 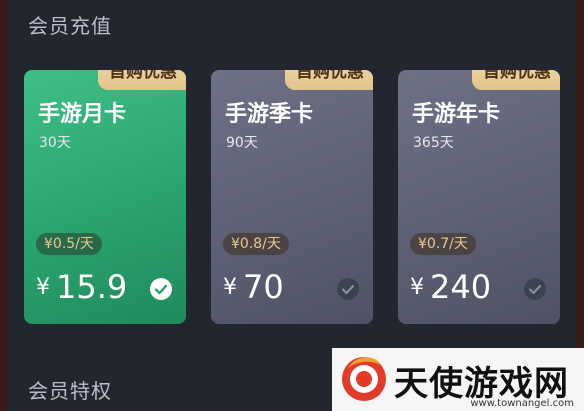 What do you see at coordinates (4, 205) in the screenshot?
I see `left-frame-border` at bounding box center [4, 205].